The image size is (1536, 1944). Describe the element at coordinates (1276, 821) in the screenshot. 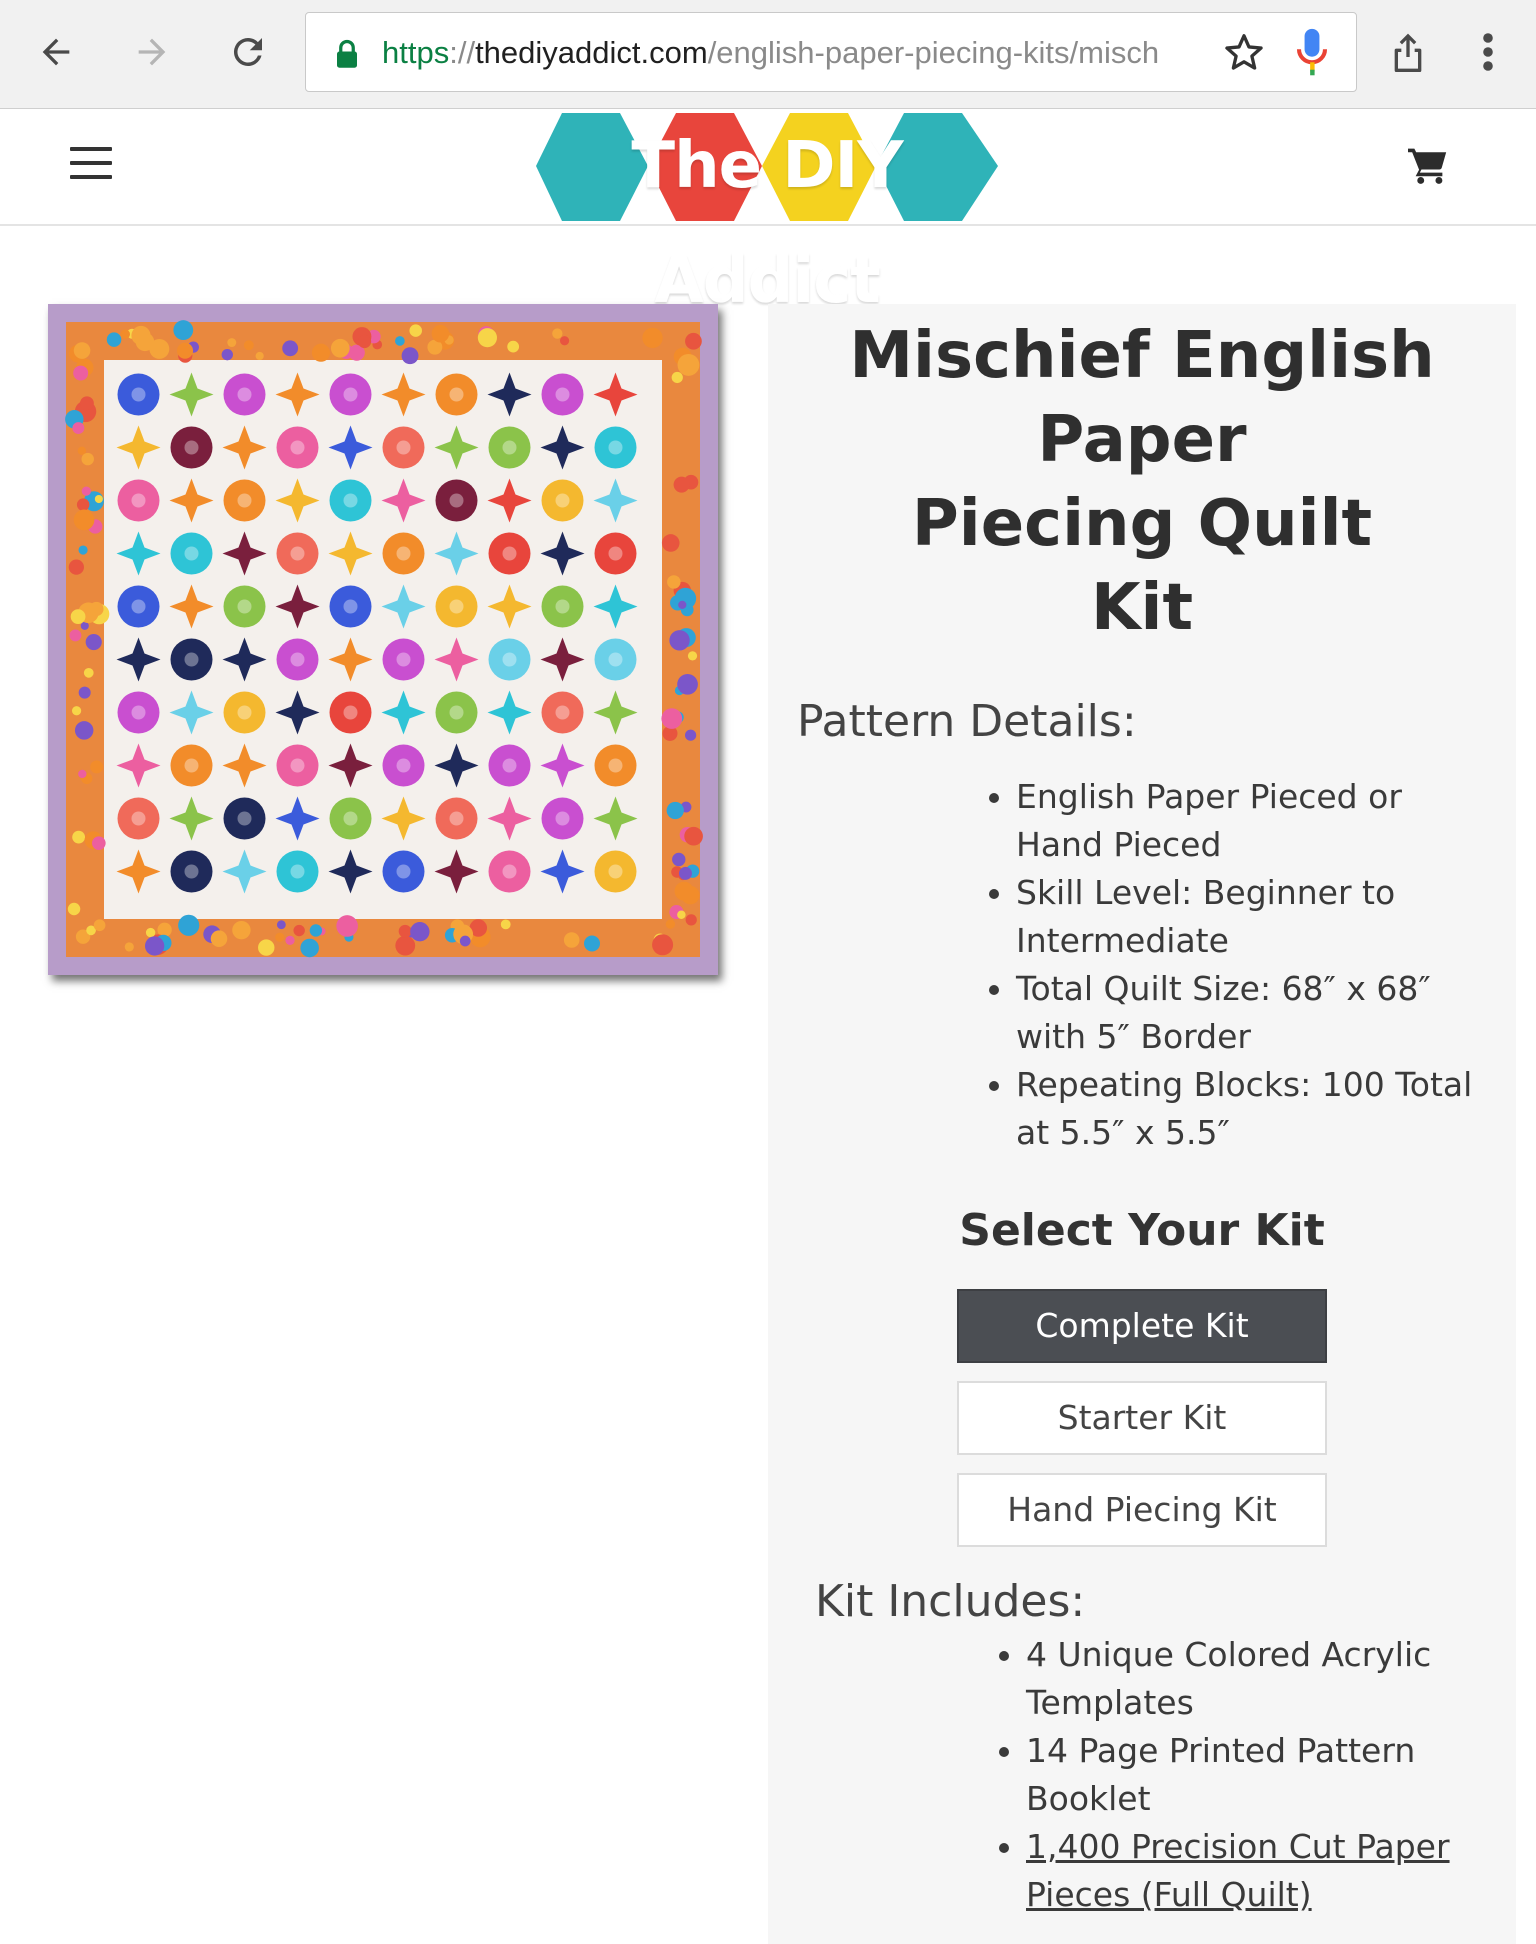

I see `list-item: English Paper Pieced or Hand Pieced` at that location.